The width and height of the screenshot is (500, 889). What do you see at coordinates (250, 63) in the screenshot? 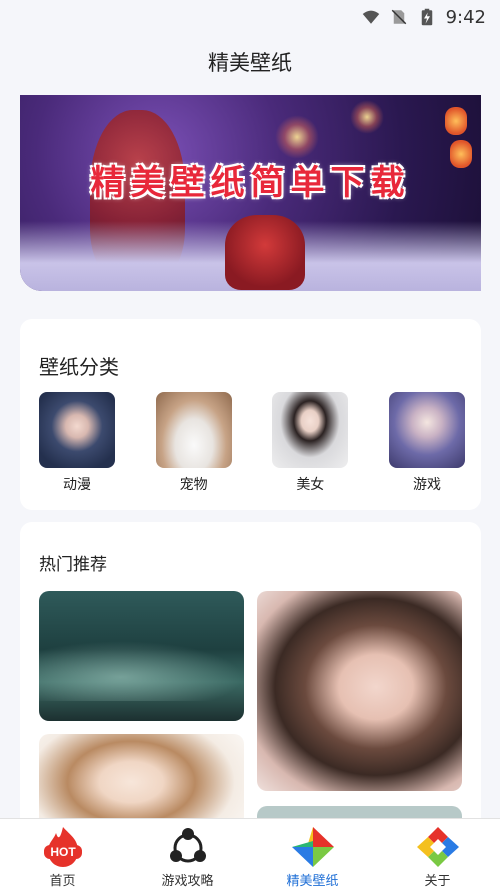
I see `page-title: 精美壁纸` at bounding box center [250, 63].